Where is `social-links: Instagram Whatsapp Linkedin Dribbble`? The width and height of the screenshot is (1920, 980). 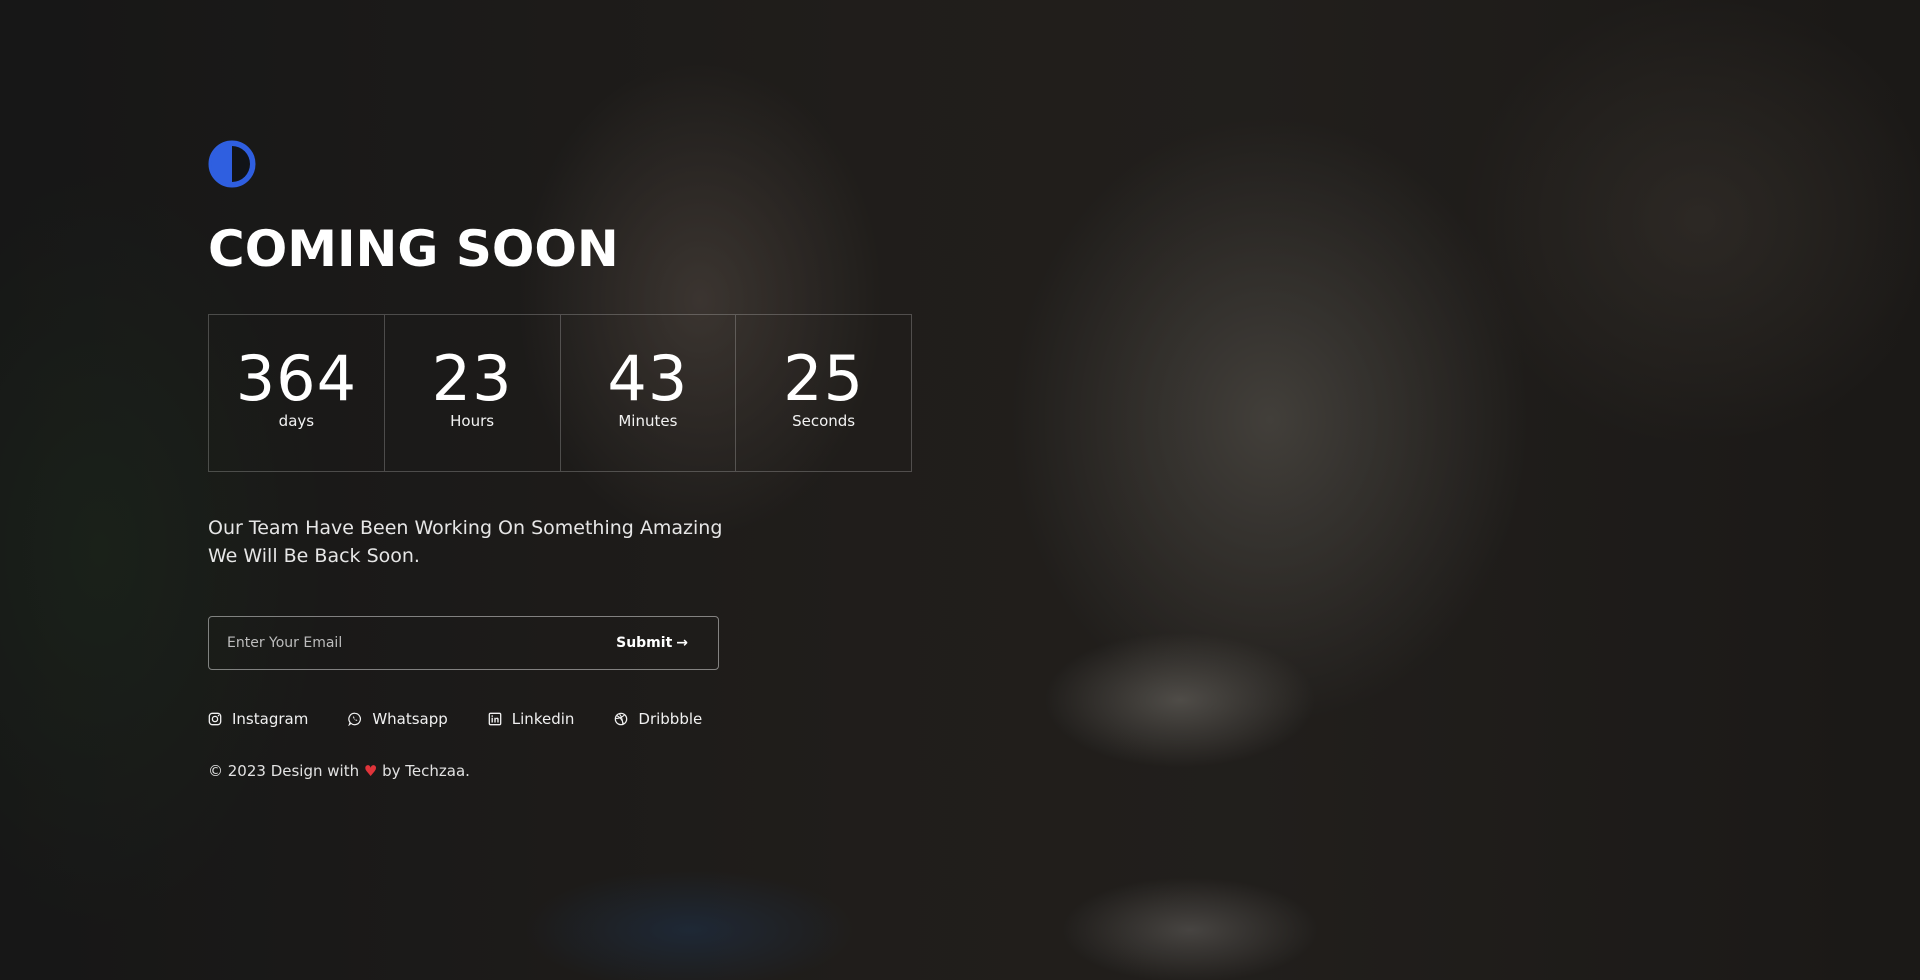 social-links: Instagram Whatsapp Linkedin Dribbble is located at coordinates (588, 719).